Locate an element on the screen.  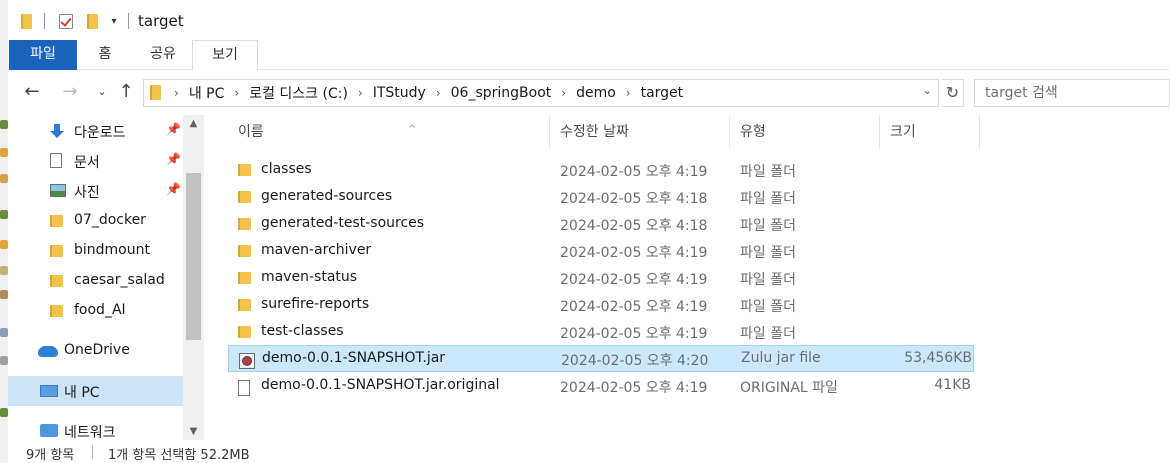
file-date: 2024-02-05 오후 4:18 is located at coordinates (634, 226).